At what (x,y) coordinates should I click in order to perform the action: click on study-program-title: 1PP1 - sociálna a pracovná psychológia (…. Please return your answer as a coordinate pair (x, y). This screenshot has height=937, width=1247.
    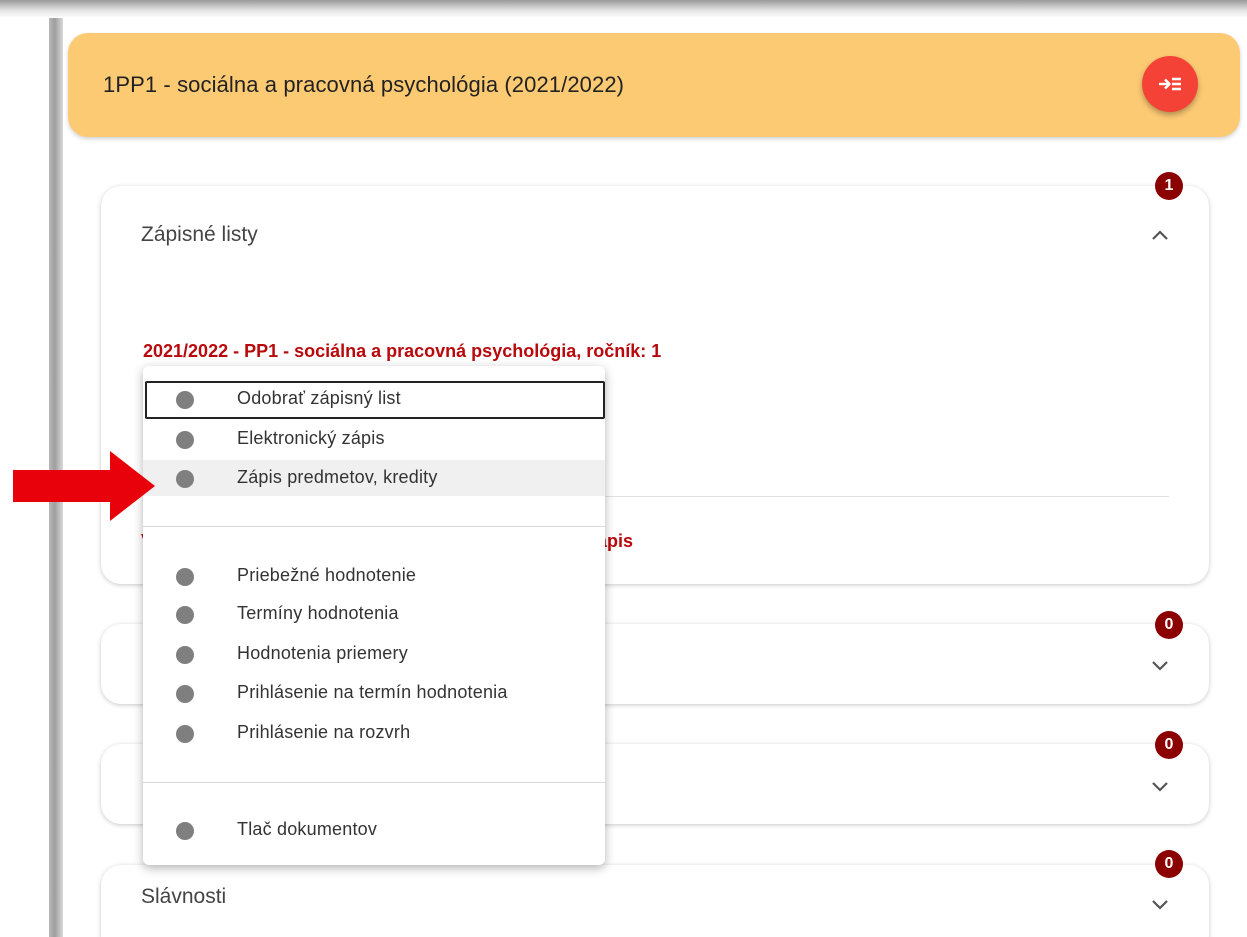
    Looking at the image, I should click on (364, 84).